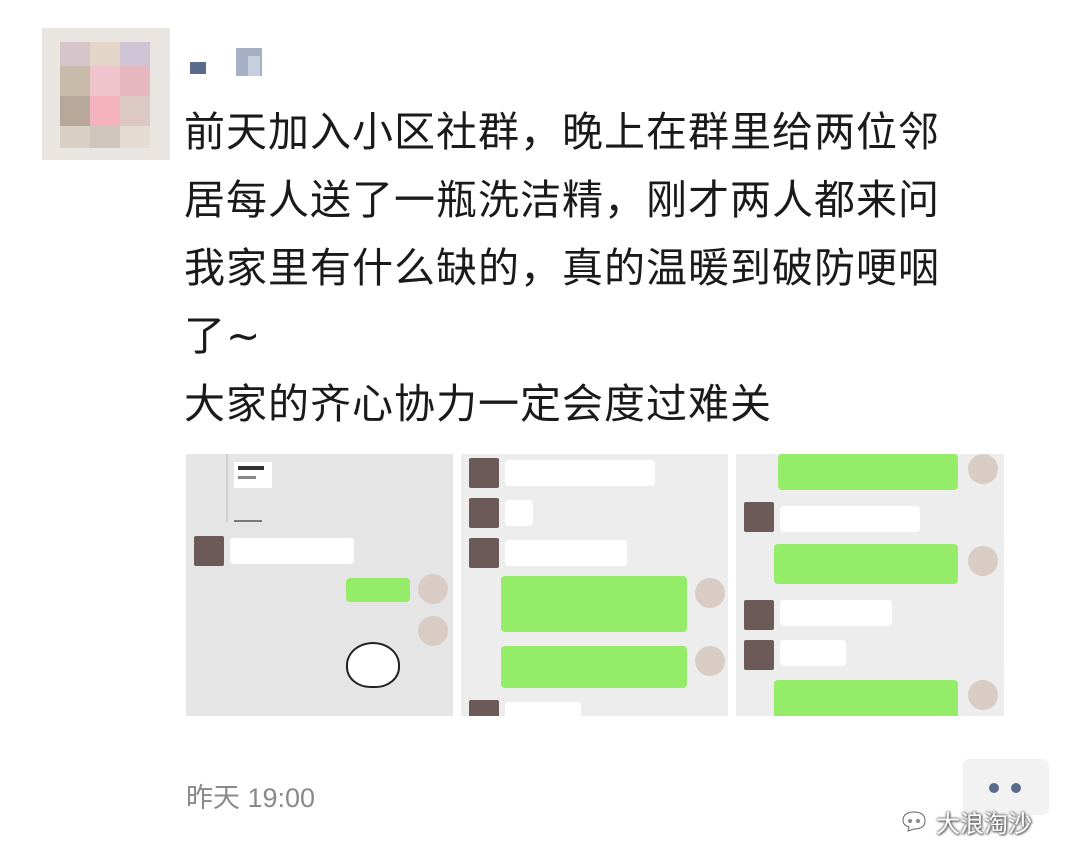  What do you see at coordinates (106, 94) in the screenshot?
I see `avatar` at bounding box center [106, 94].